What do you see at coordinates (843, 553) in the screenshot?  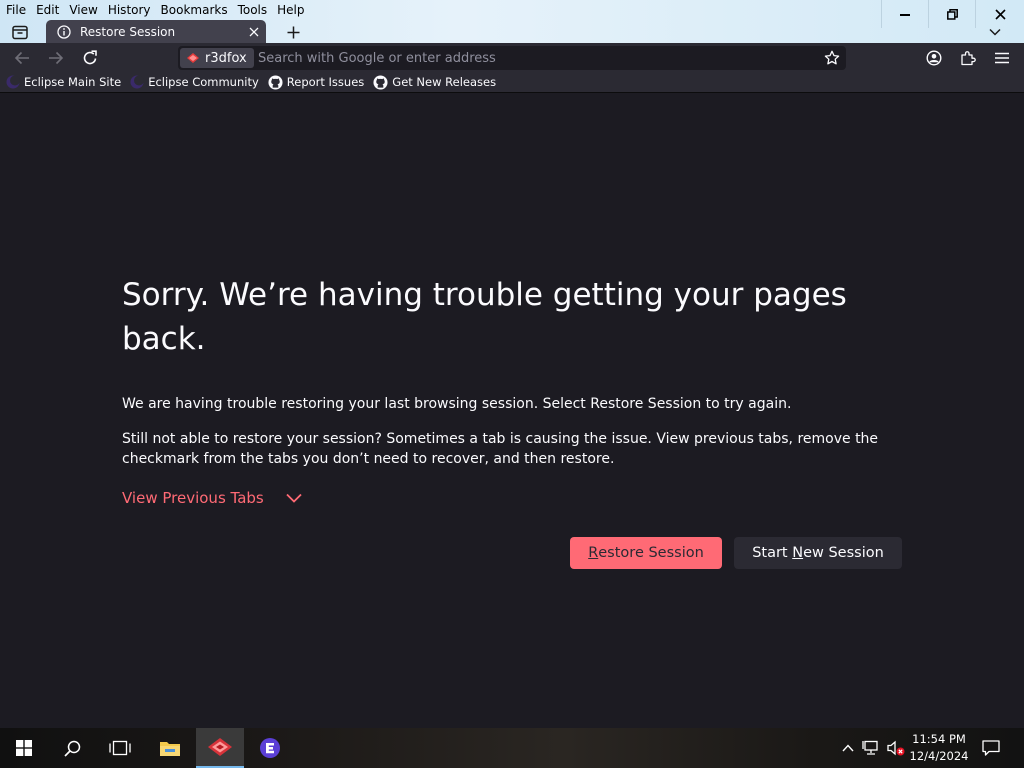 I see `button-label-end: ew Session` at bounding box center [843, 553].